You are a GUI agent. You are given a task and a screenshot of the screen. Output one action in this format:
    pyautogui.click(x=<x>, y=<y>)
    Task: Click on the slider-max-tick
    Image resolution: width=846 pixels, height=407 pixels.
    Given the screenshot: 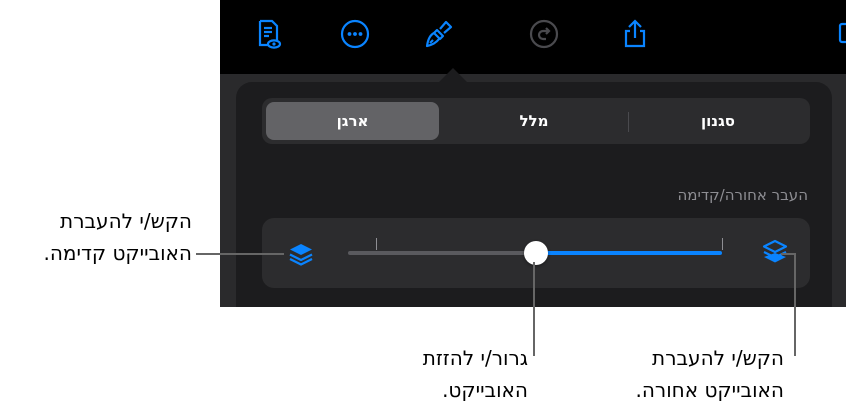 What is the action you would take?
    pyautogui.click(x=722, y=244)
    